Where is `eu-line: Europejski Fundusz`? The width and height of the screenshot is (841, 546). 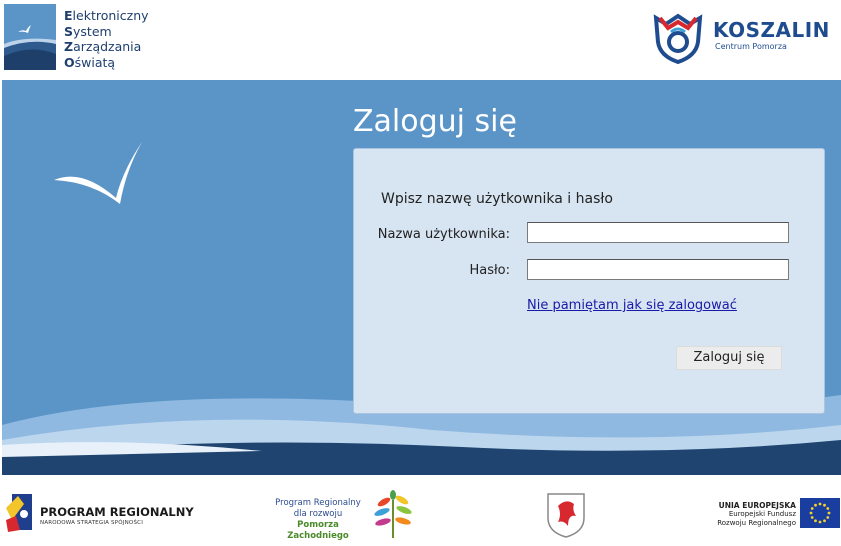 eu-line: Europejski Fundusz is located at coordinates (762, 514).